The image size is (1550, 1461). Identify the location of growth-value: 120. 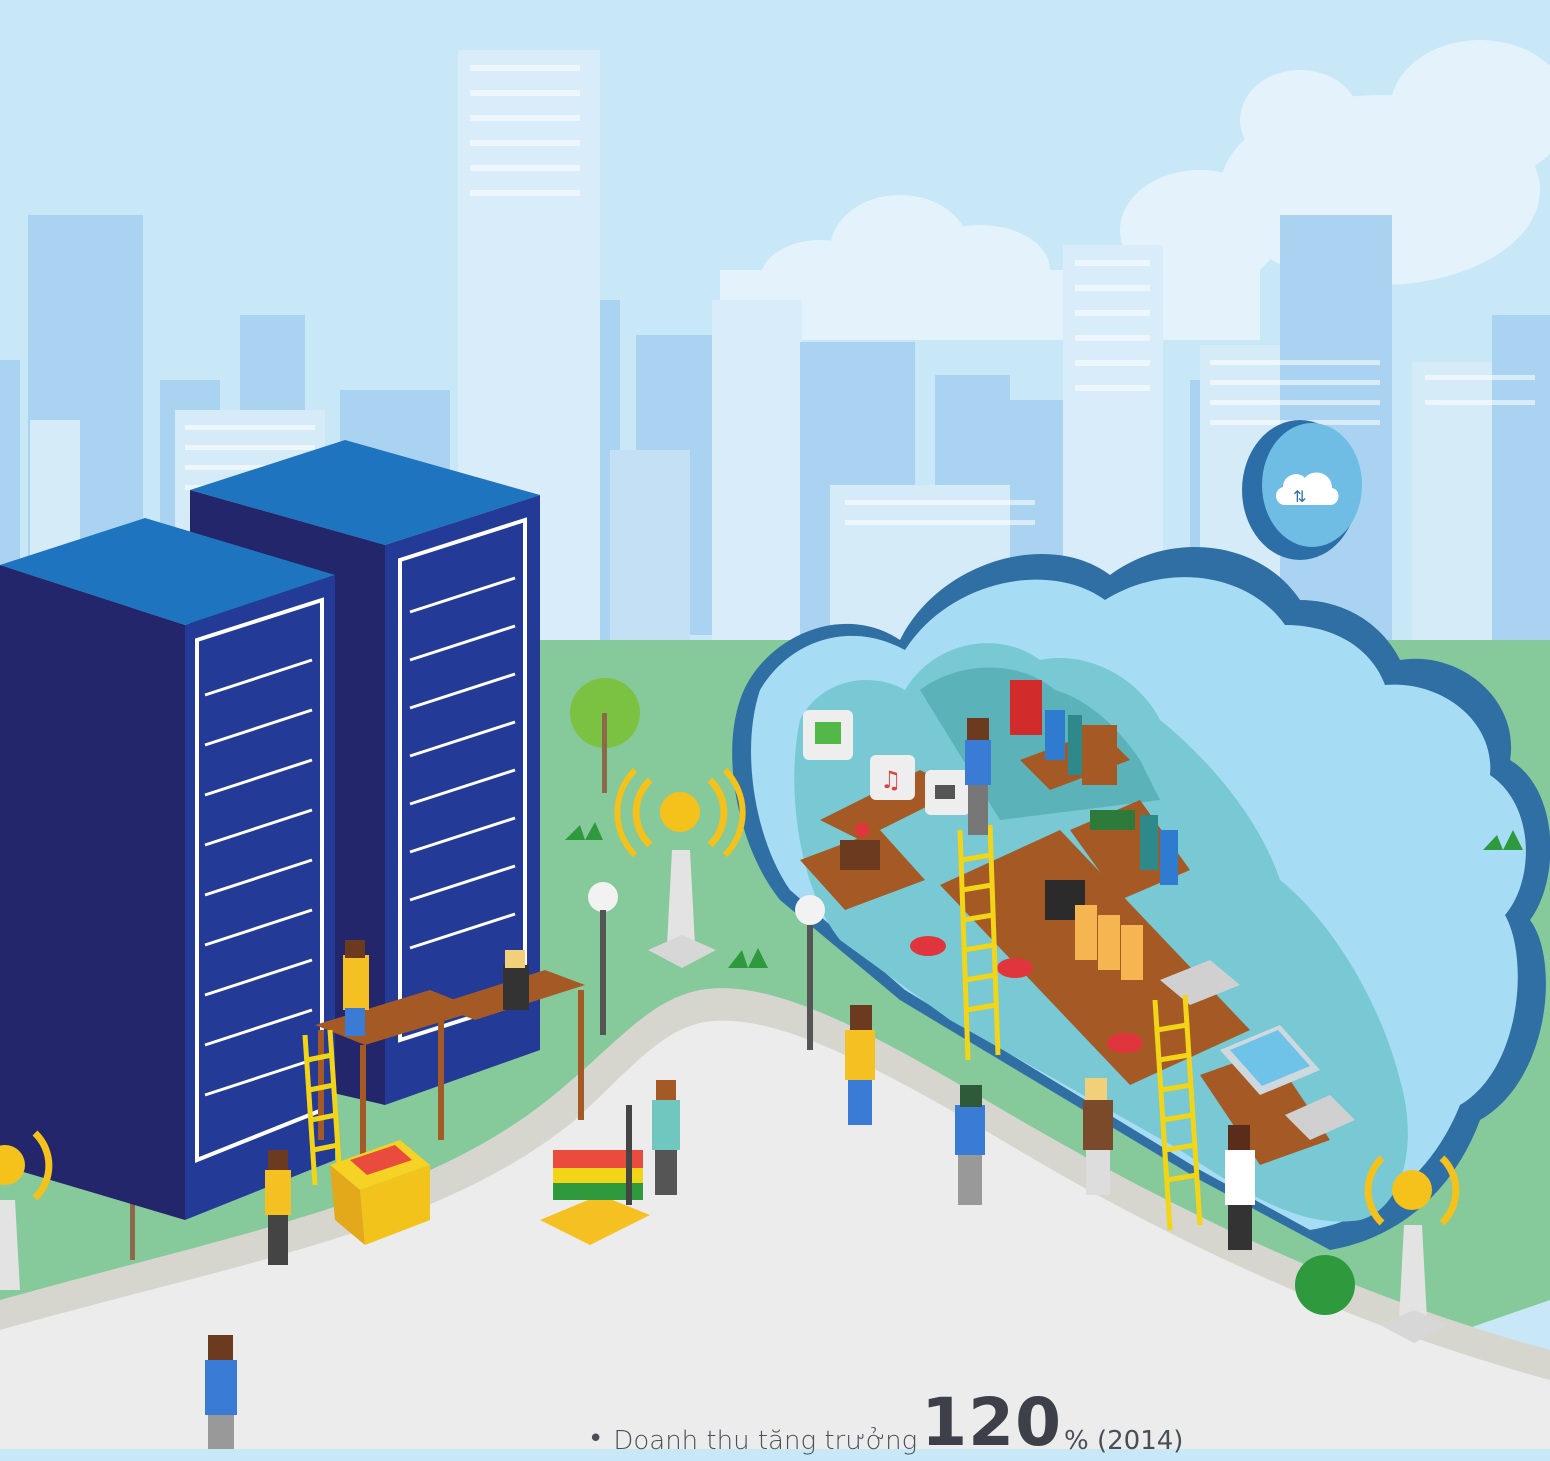
(991, 1422).